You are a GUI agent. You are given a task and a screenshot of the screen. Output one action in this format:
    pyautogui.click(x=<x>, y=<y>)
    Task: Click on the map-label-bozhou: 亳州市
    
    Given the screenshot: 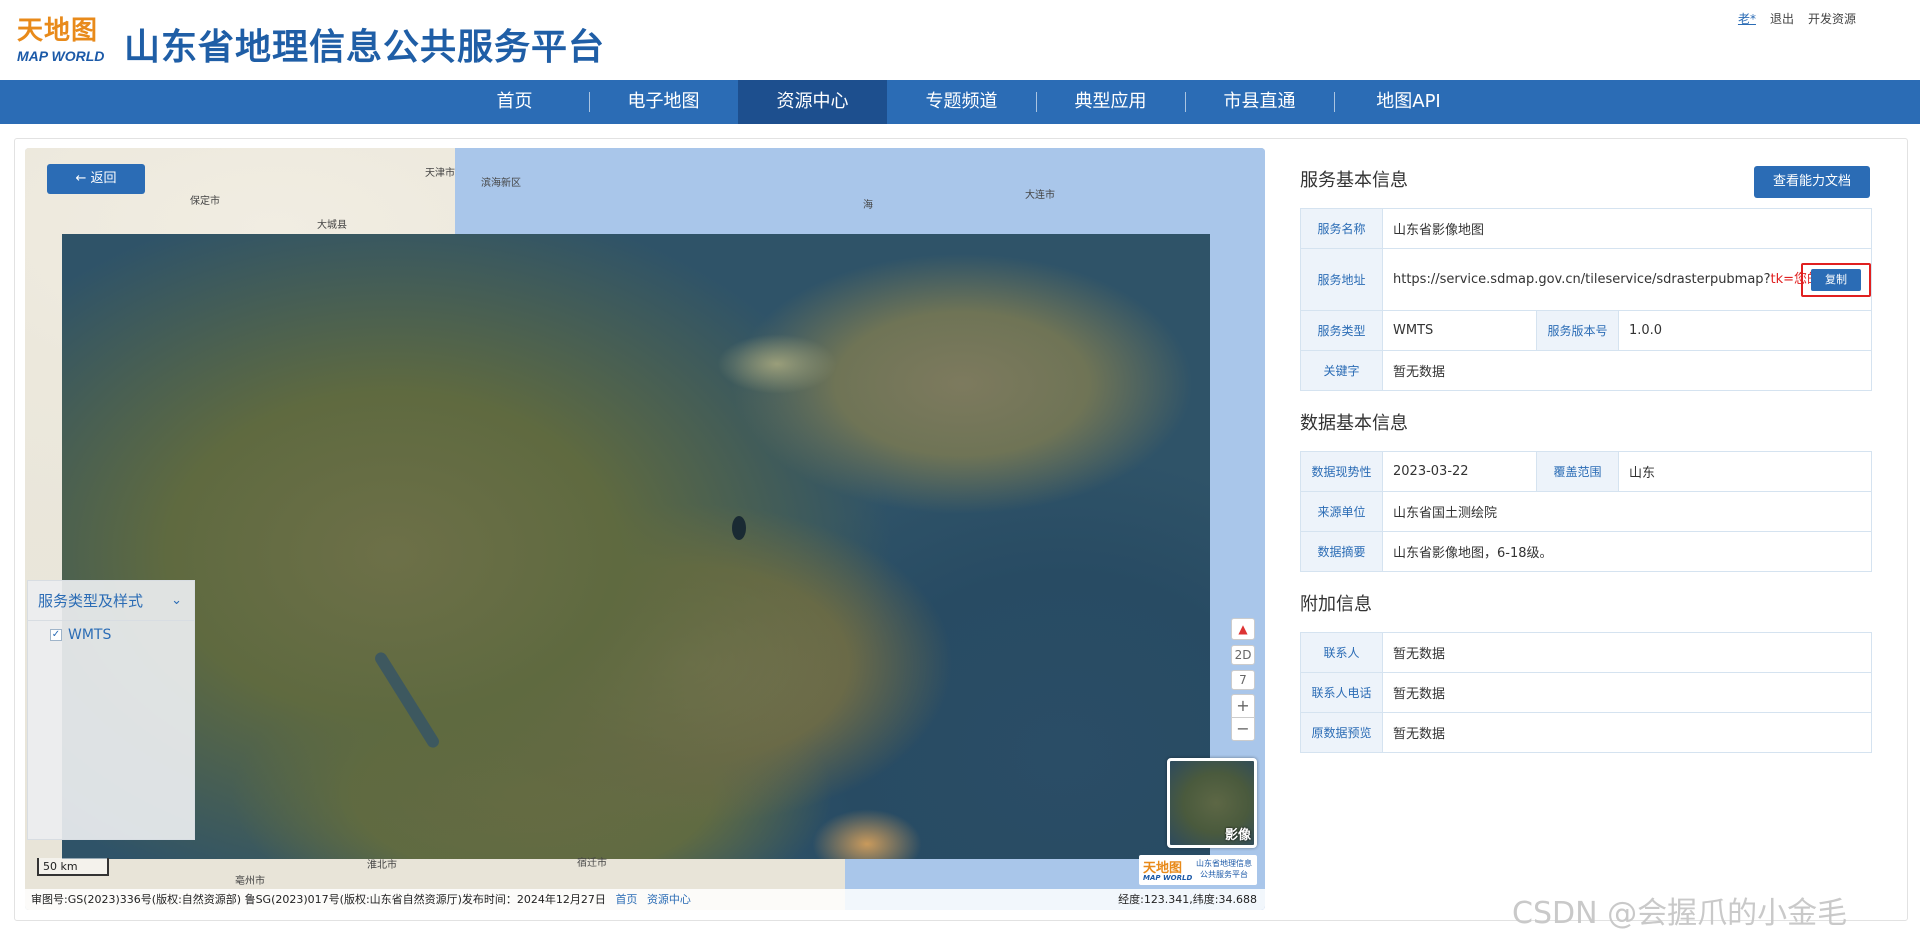 What is the action you would take?
    pyautogui.click(x=250, y=881)
    